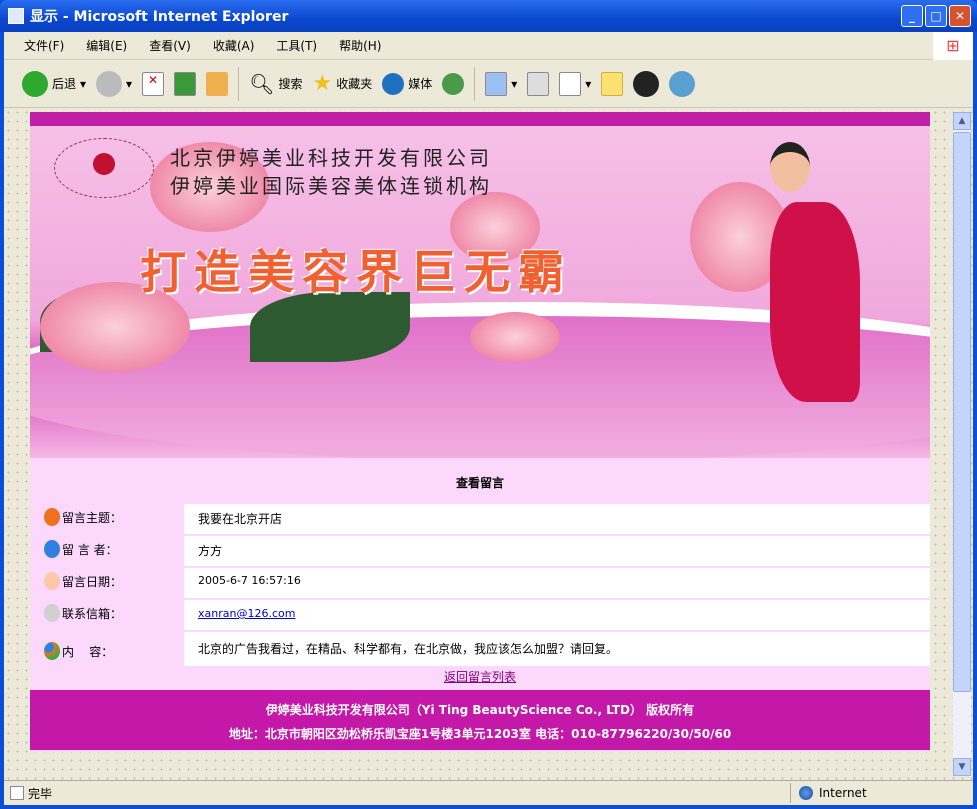 This screenshot has width=977, height=809. I want to click on molecule-icon, so click(52, 651).